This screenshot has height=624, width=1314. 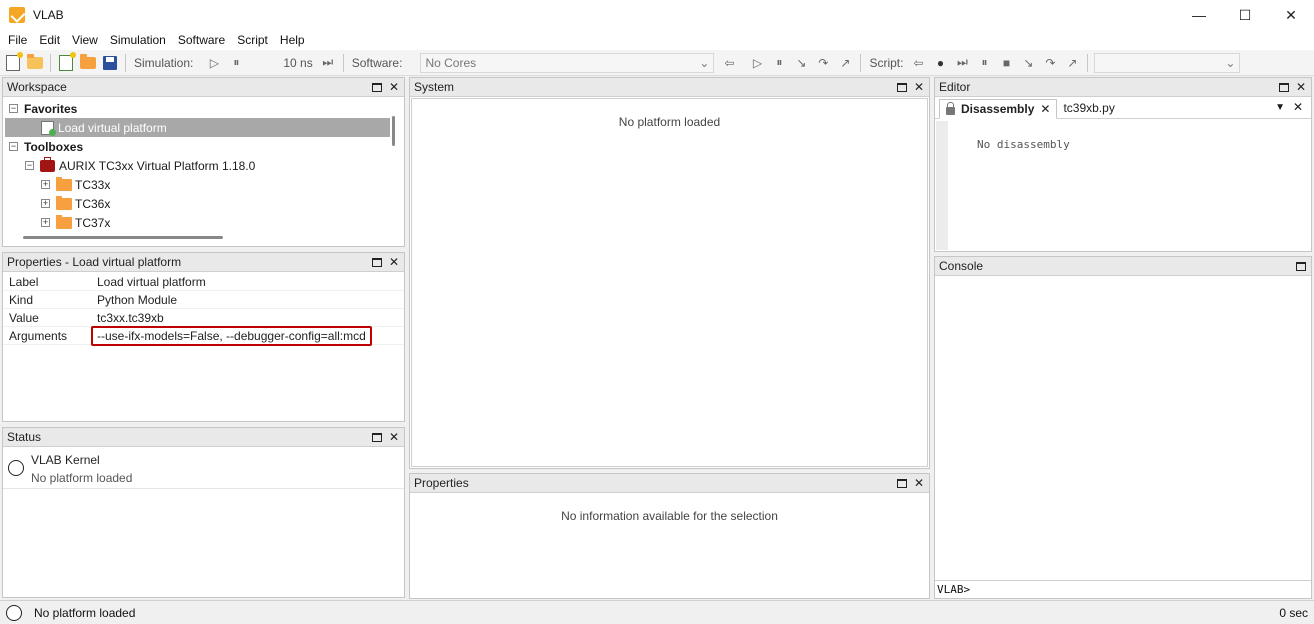 I want to click on cores-select: No Cores ⌄, so click(x=567, y=62).